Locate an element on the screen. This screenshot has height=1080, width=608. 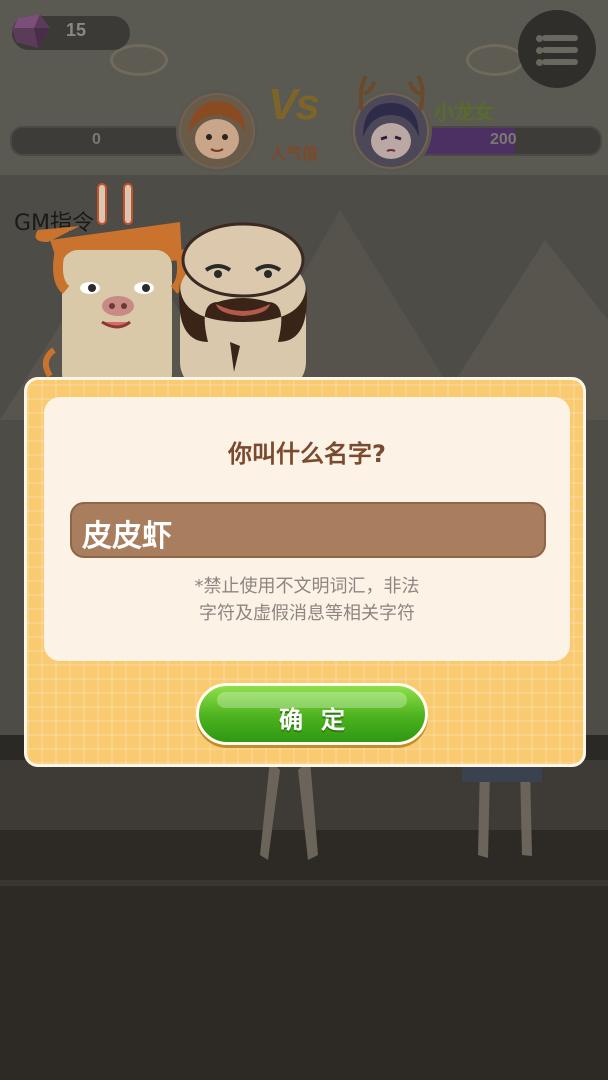
name-rules-hint-line2: 字符及虚假消息等相关字符 is located at coordinates (307, 613).